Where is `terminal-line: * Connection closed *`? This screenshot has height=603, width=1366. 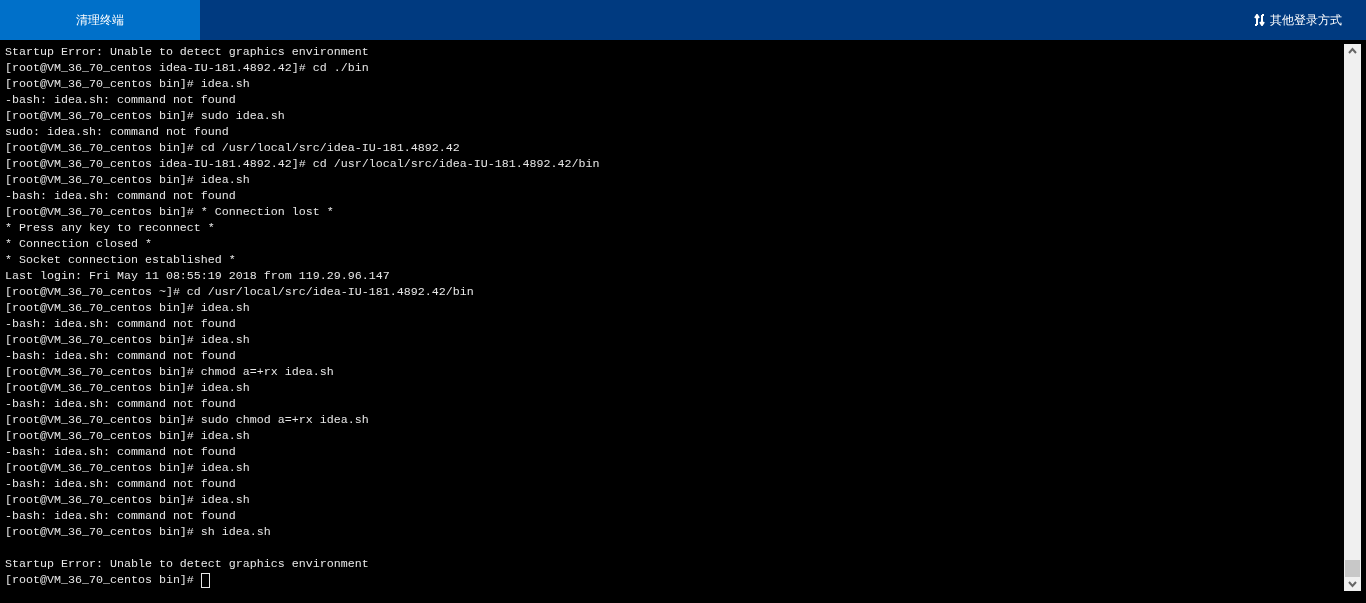
terminal-line: * Connection closed * is located at coordinates (78, 244).